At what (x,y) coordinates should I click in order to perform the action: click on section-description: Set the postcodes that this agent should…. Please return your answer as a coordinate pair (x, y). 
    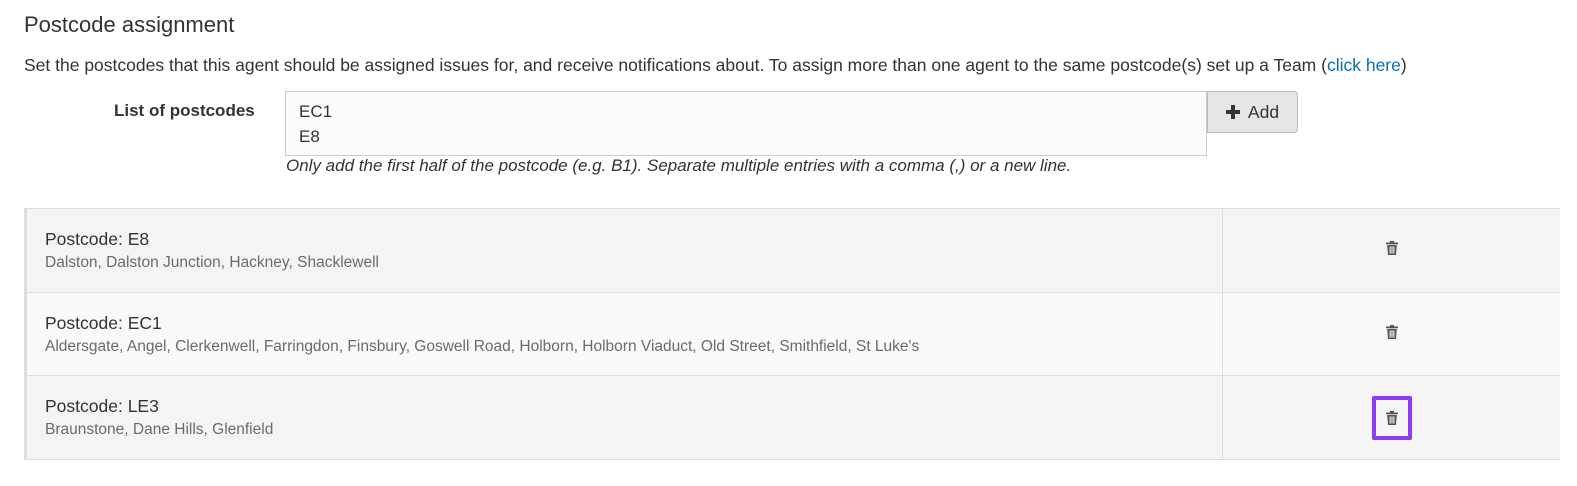
    Looking at the image, I should click on (715, 65).